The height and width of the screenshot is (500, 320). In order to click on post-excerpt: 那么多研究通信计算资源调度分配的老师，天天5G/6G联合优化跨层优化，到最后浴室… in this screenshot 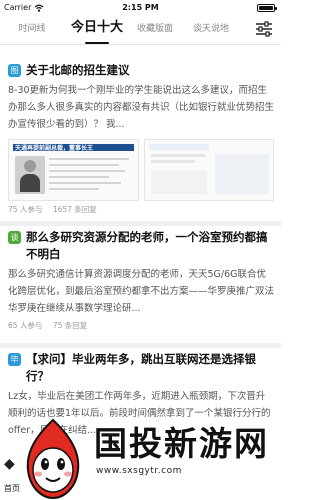, I will do `click(141, 291)`.